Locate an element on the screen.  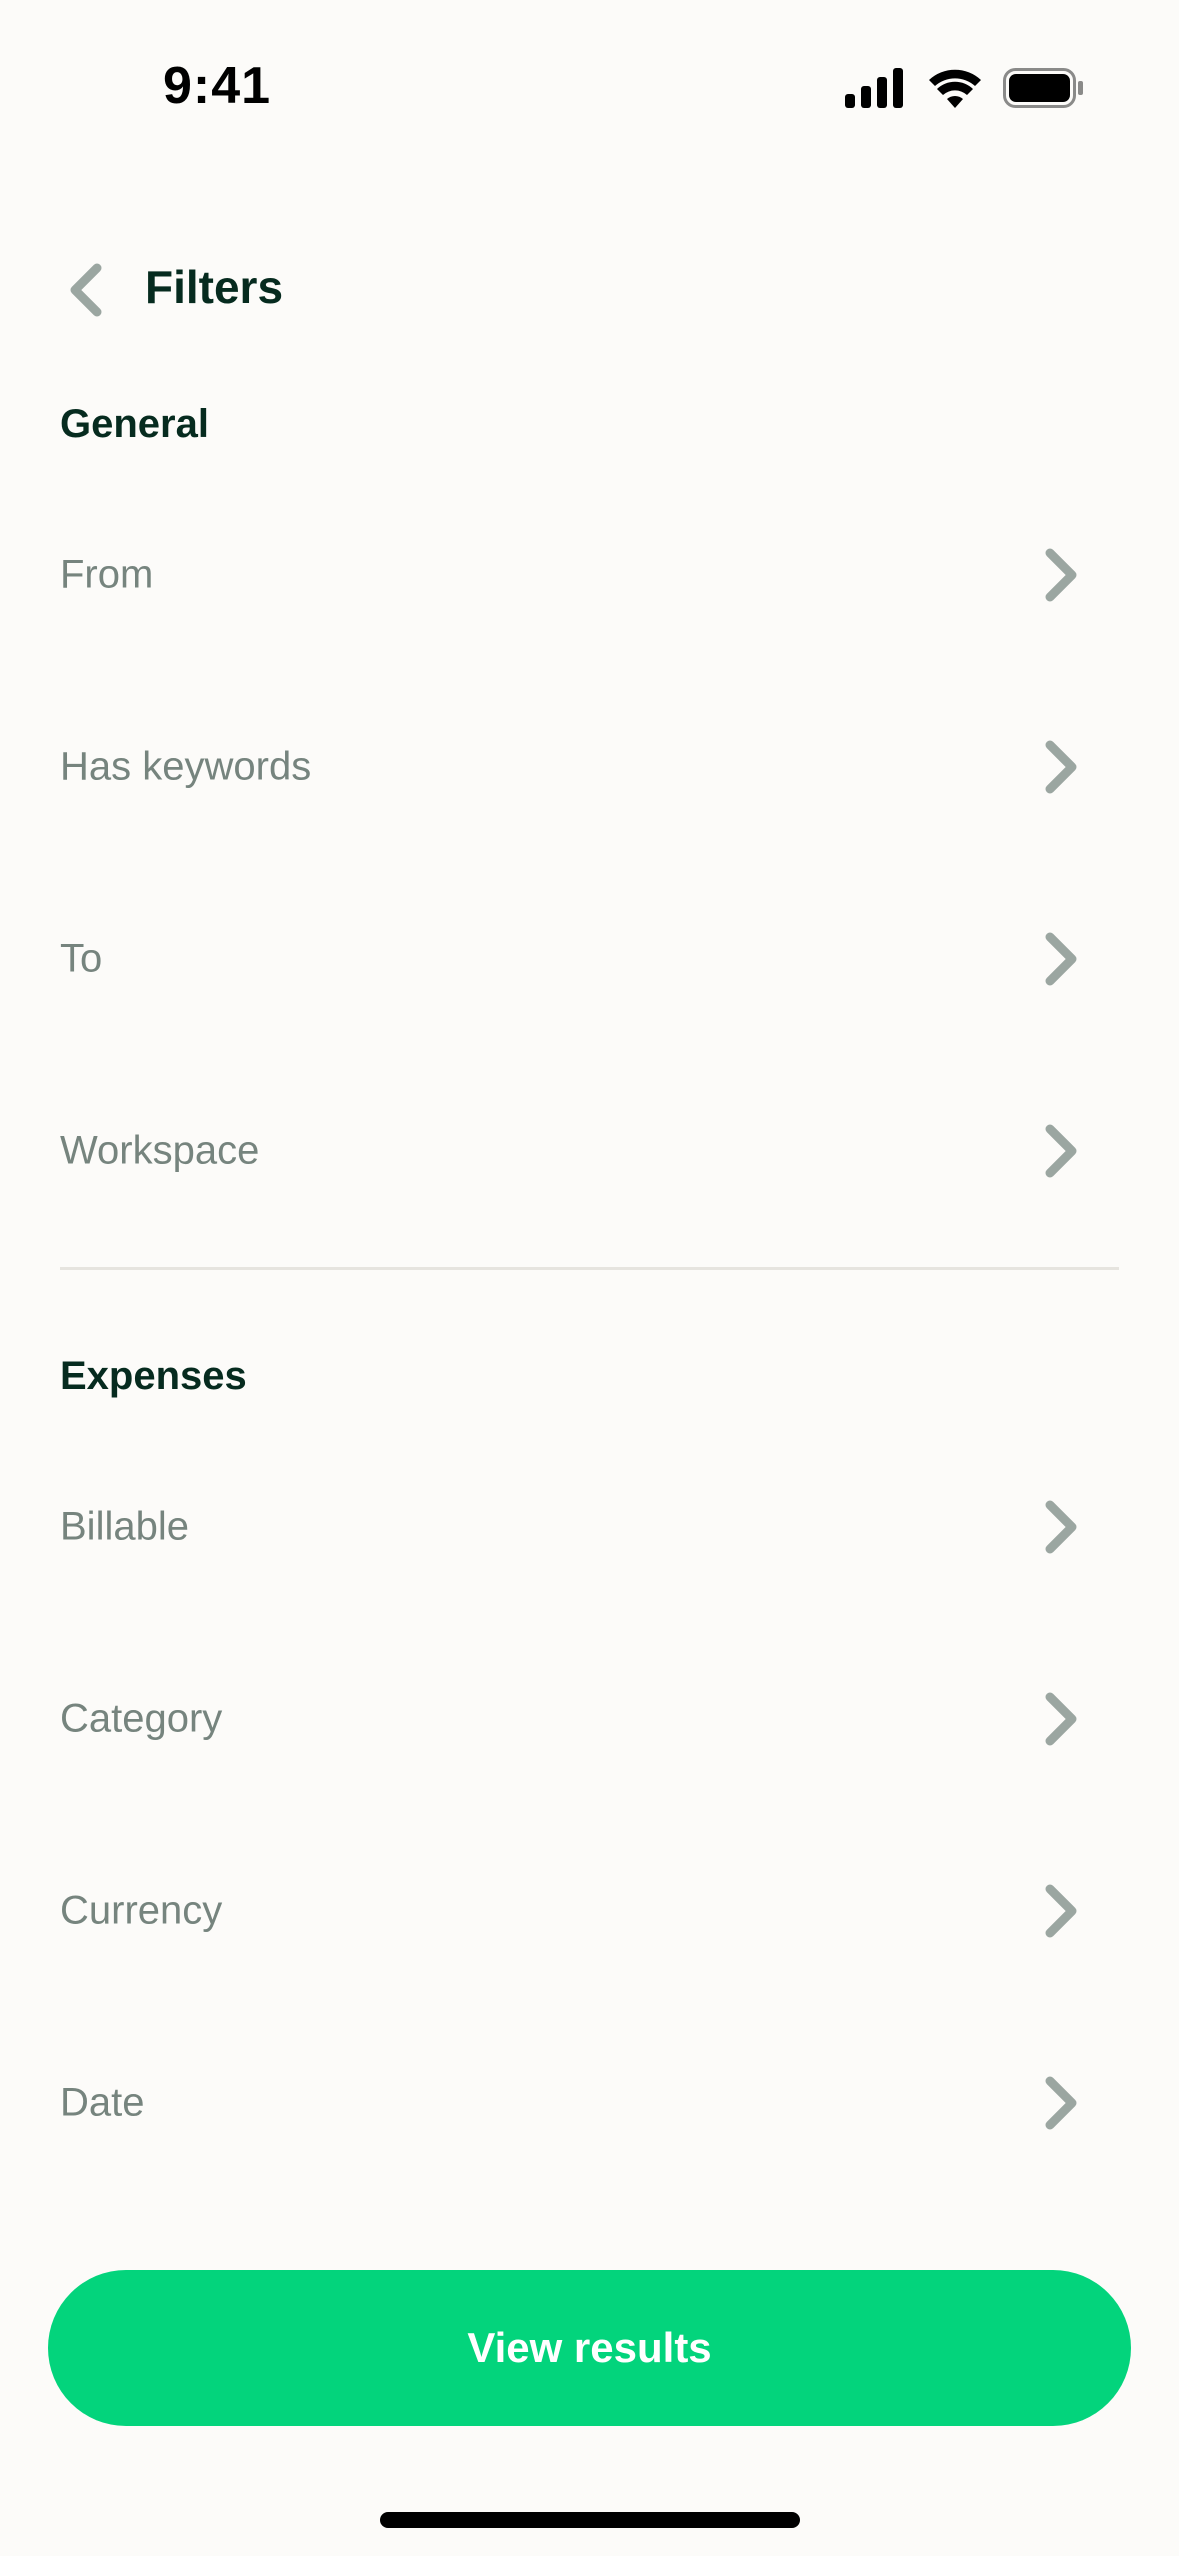
chevron-left-icon is located at coordinates (86, 290).